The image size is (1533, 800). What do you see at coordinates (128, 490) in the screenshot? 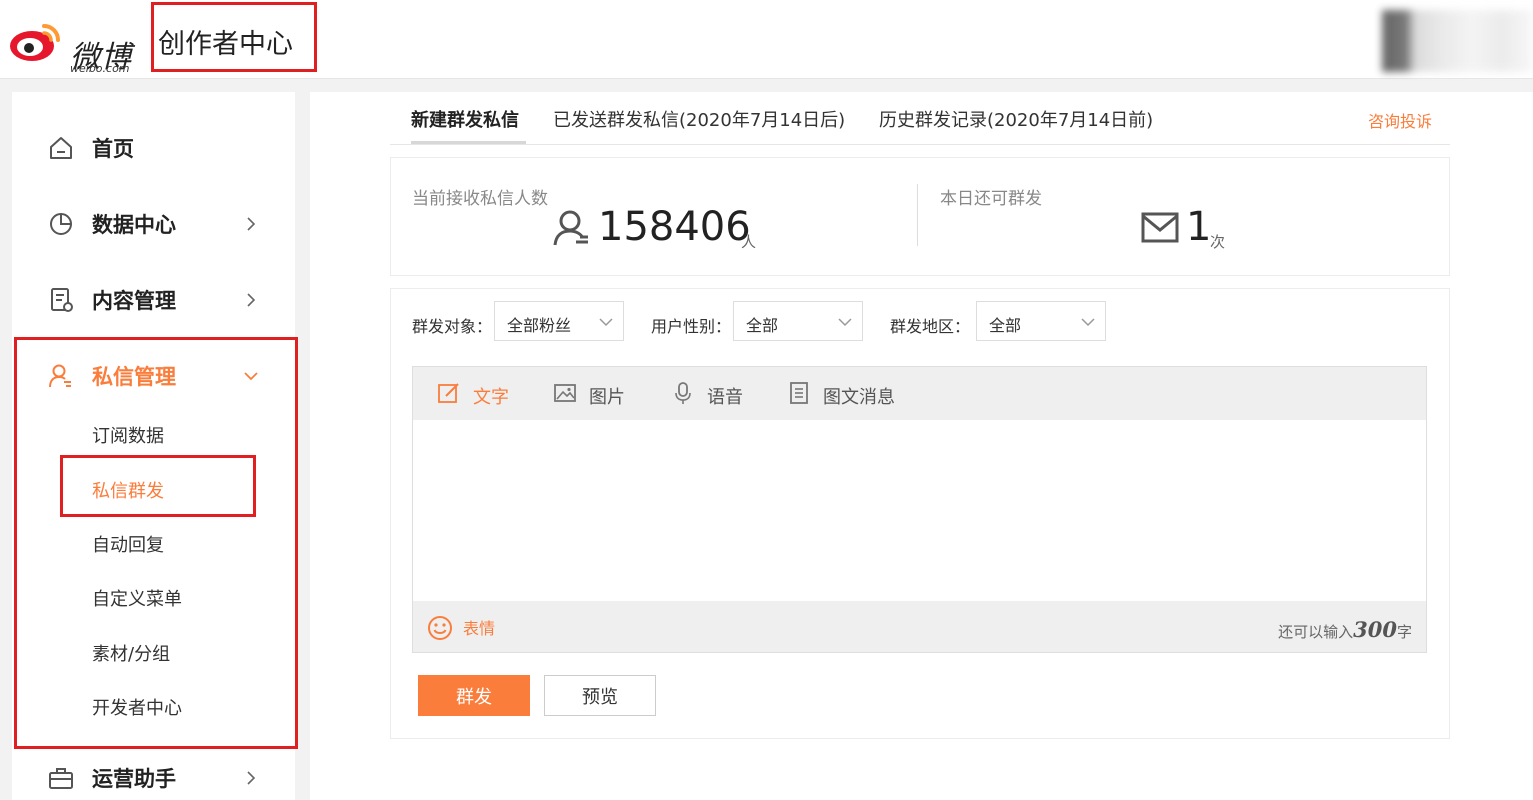
I see `sidebar-subitem-mass-message: 私信群发` at bounding box center [128, 490].